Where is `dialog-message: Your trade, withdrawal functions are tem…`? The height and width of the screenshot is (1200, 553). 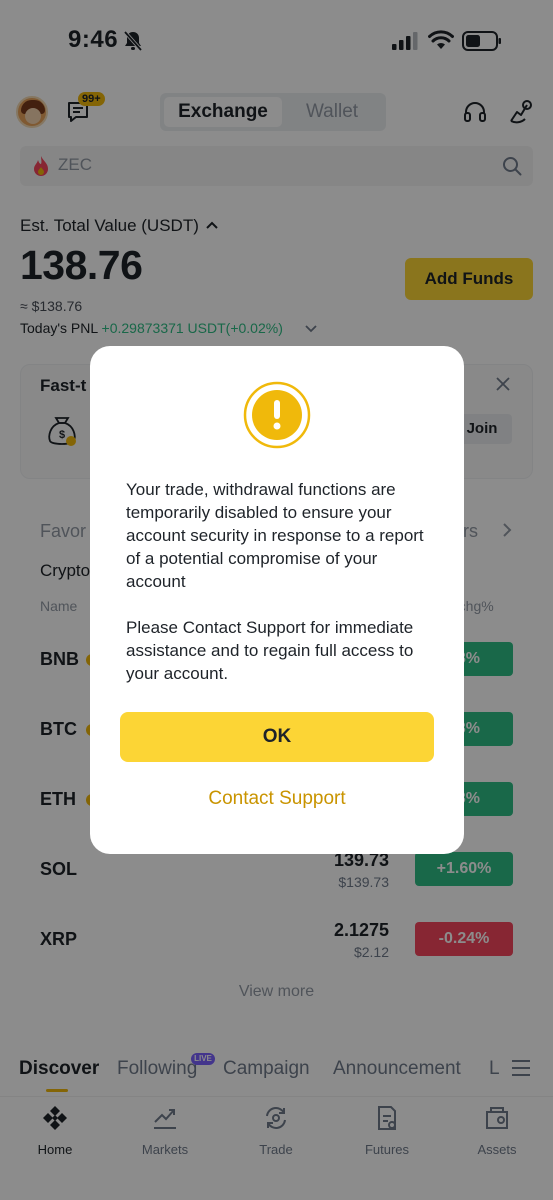
dialog-message: Your trade, withdrawal functions are tem… is located at coordinates (278, 581).